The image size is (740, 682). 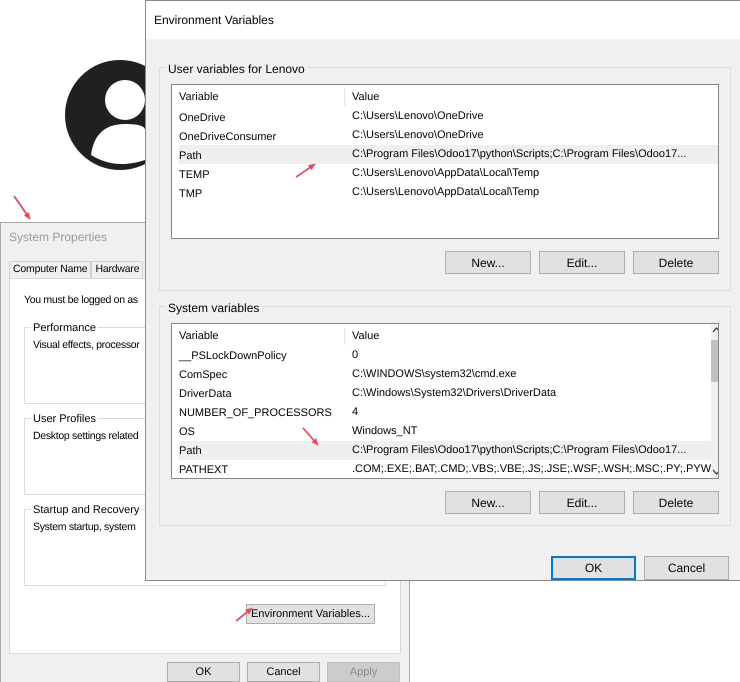 What do you see at coordinates (214, 20) in the screenshot?
I see `window-title: Environment Variables` at bounding box center [214, 20].